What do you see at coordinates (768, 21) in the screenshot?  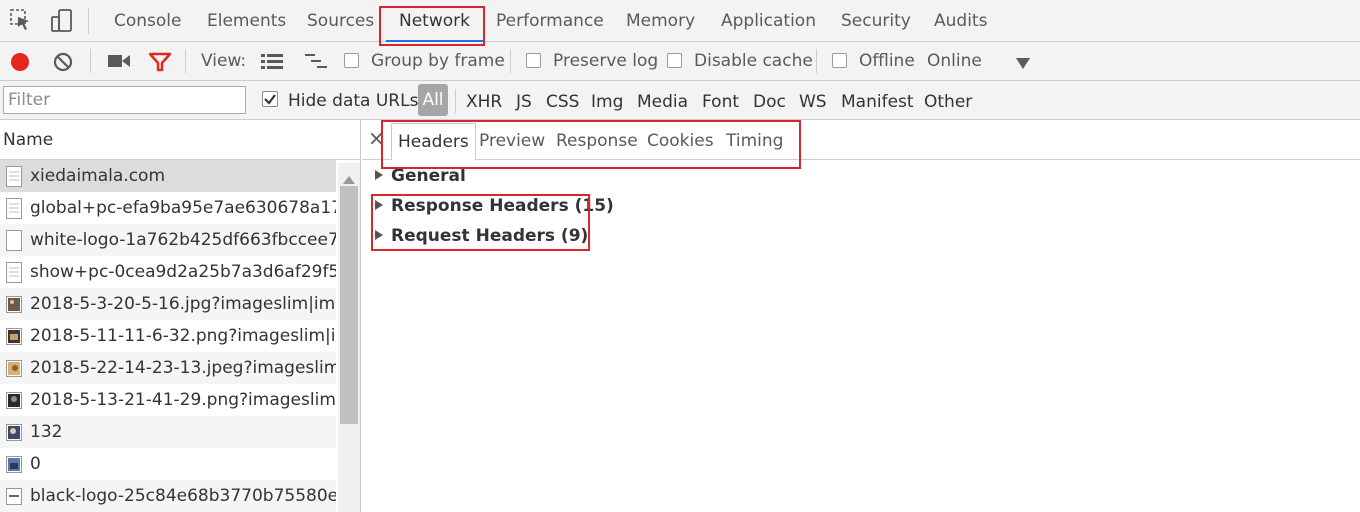 I see `tab-application: Application` at bounding box center [768, 21].